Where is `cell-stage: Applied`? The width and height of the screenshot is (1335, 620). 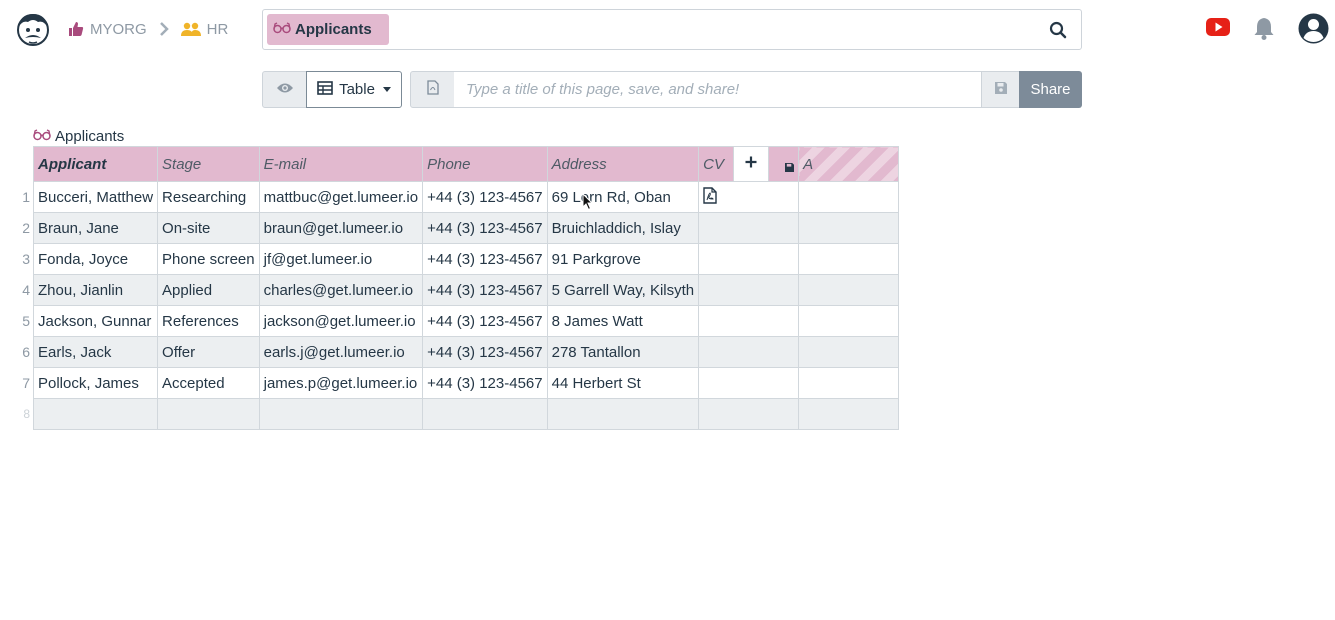 cell-stage: Applied is located at coordinates (208, 290).